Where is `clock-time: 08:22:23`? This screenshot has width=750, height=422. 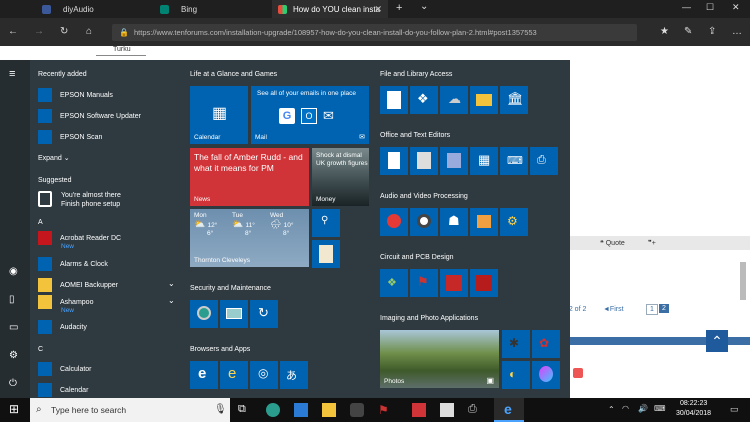 clock-time: 08:22:23 is located at coordinates (693, 403).